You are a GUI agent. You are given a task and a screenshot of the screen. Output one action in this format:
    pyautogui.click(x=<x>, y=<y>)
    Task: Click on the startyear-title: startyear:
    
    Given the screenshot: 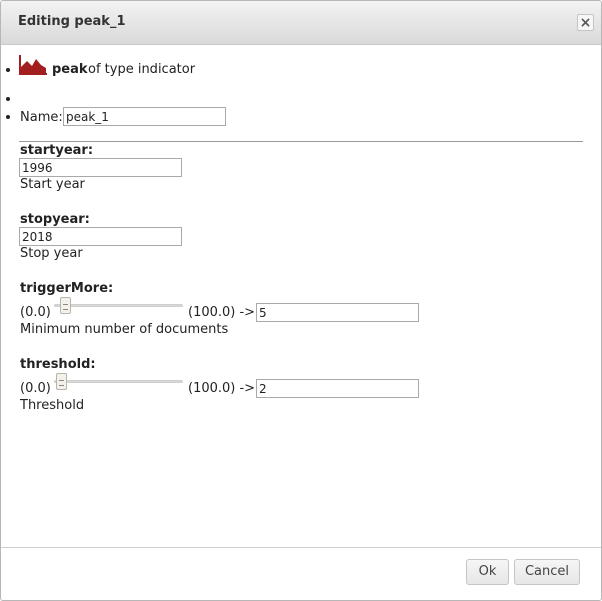 What is the action you would take?
    pyautogui.click(x=57, y=150)
    